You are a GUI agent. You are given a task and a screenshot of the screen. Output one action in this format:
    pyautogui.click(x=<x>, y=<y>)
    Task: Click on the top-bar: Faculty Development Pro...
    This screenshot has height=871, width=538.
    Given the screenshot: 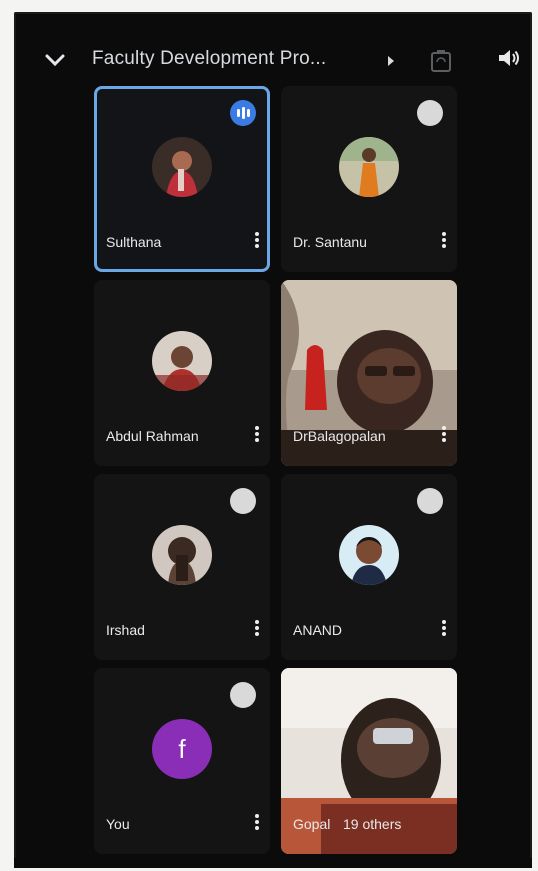 What is the action you would take?
    pyautogui.click(x=273, y=47)
    